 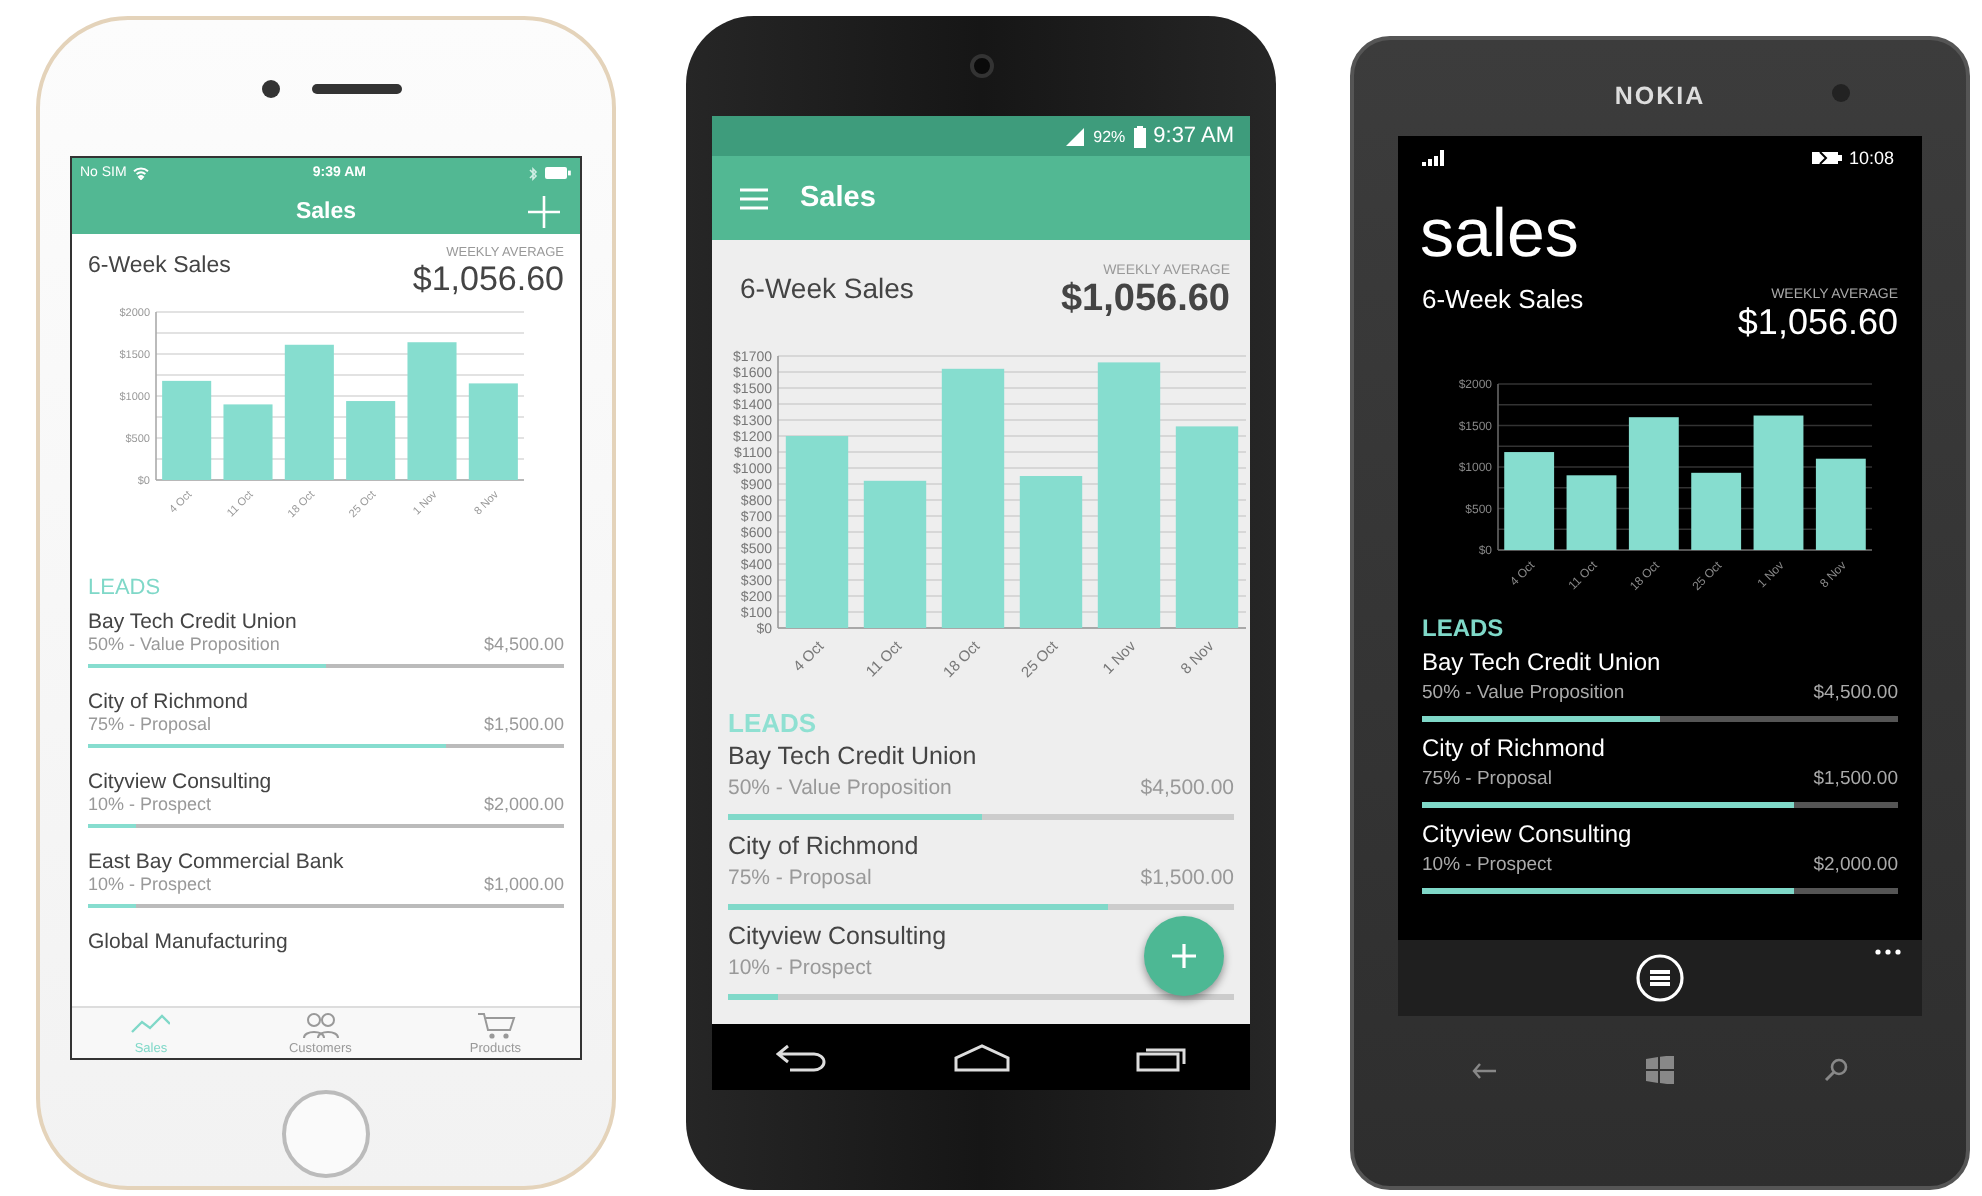 What do you see at coordinates (1499, 234) in the screenshot?
I see `screen-title: sales` at bounding box center [1499, 234].